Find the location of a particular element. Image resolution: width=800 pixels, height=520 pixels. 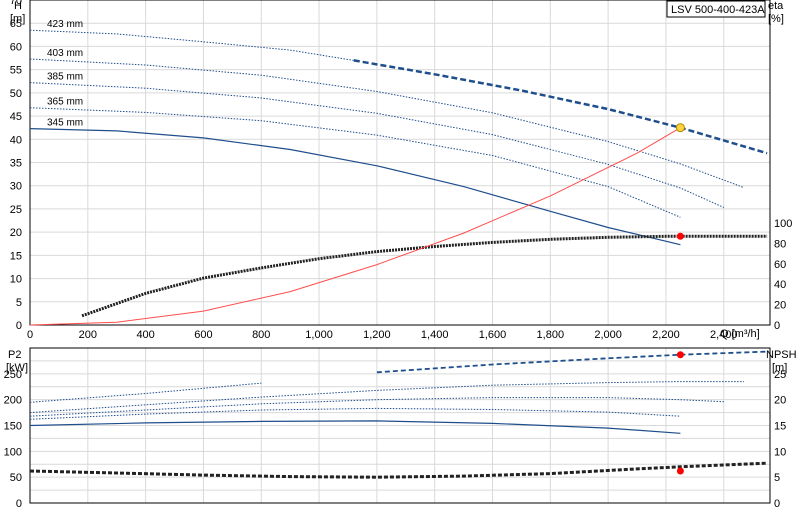

y-right-top-tick: 0 is located at coordinates (777, 326).